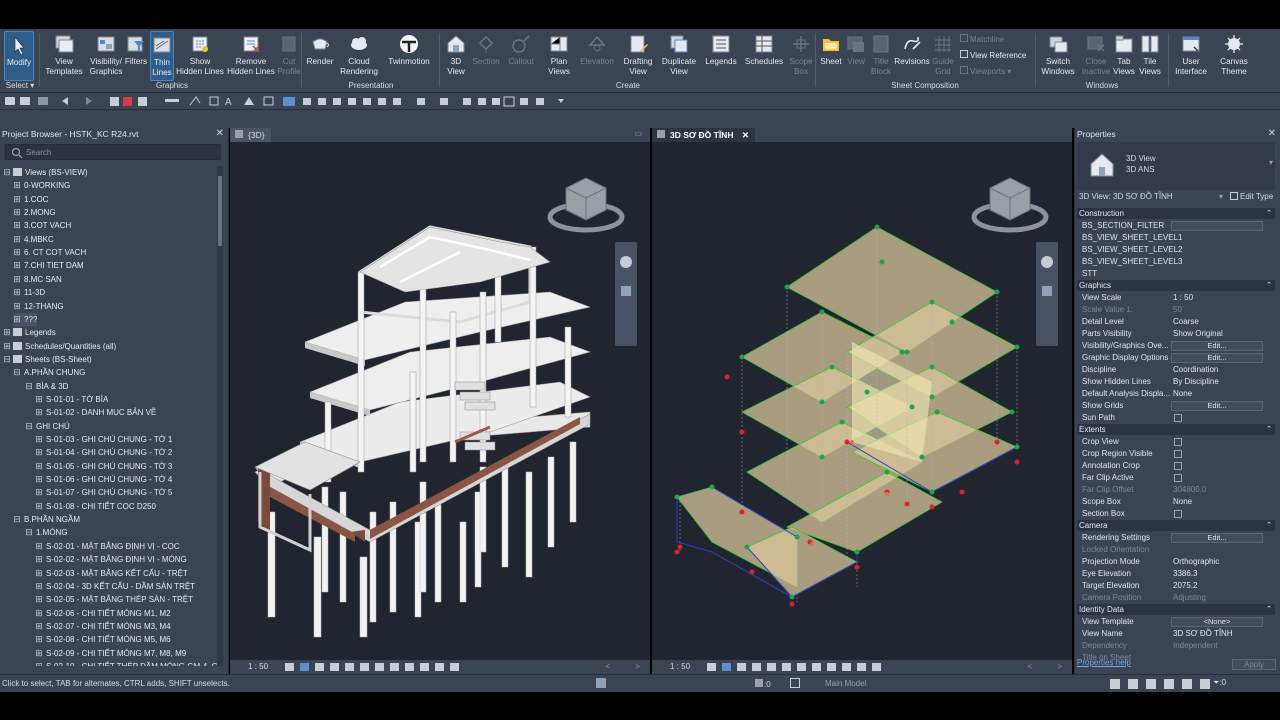 The image size is (1280, 720). What do you see at coordinates (103, 479) in the screenshot?
I see `tree-item: ⊞ S-01-06 - GHI CHÚ CHUNG - TỜ 4` at bounding box center [103, 479].